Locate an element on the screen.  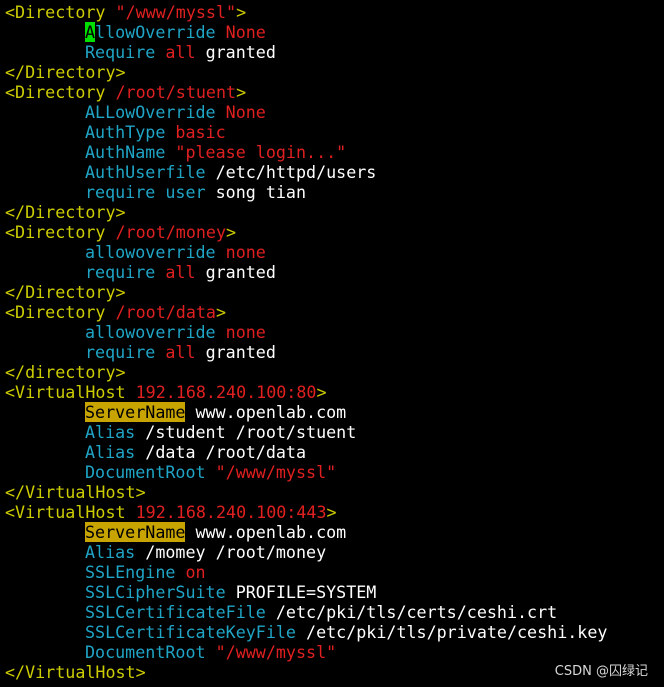
text-token: /etc/httpd/users is located at coordinates (296, 172).